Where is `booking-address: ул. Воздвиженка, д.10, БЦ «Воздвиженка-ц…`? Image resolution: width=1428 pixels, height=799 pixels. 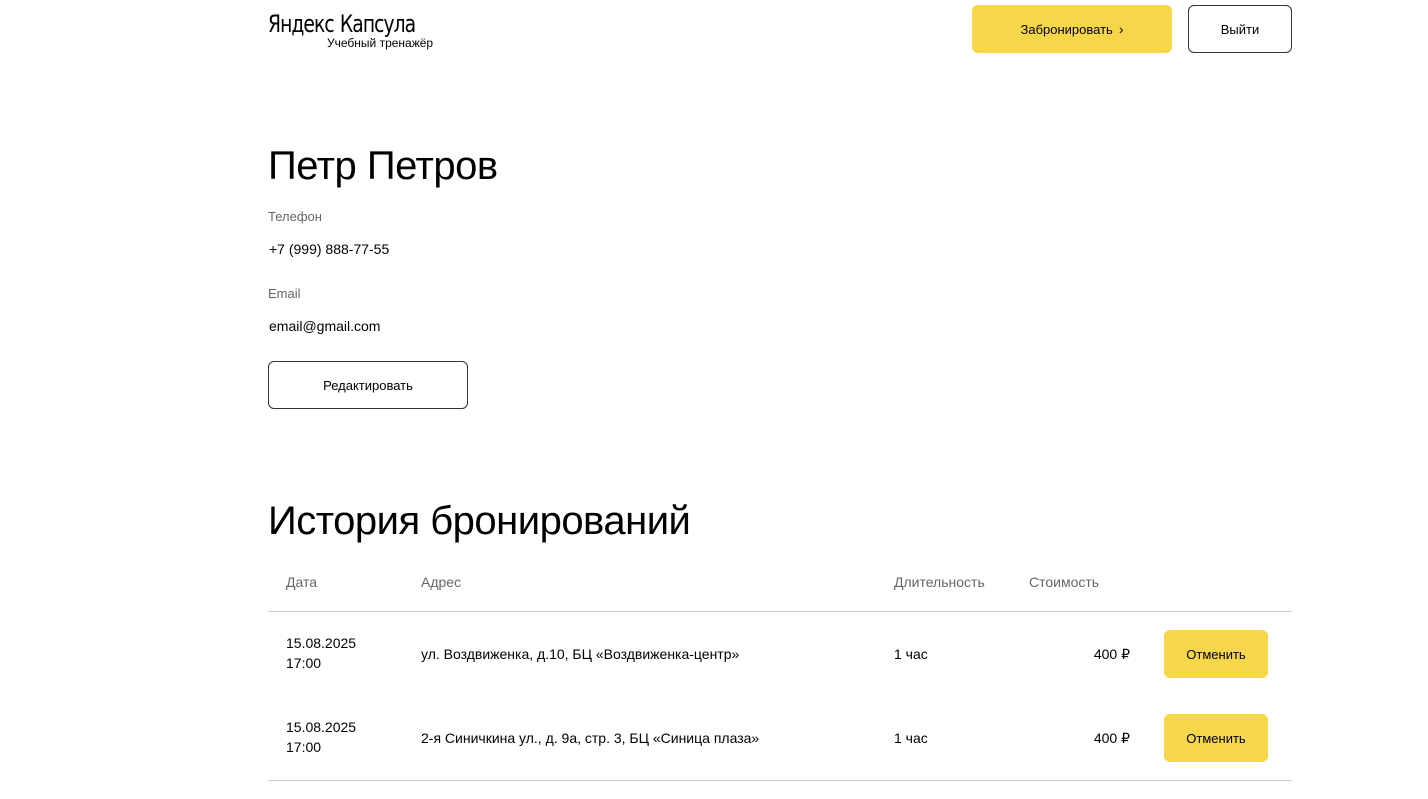
booking-address: ул. Воздвиженка, д.10, БЦ «Воздвиженка-ц… is located at coordinates (580, 654).